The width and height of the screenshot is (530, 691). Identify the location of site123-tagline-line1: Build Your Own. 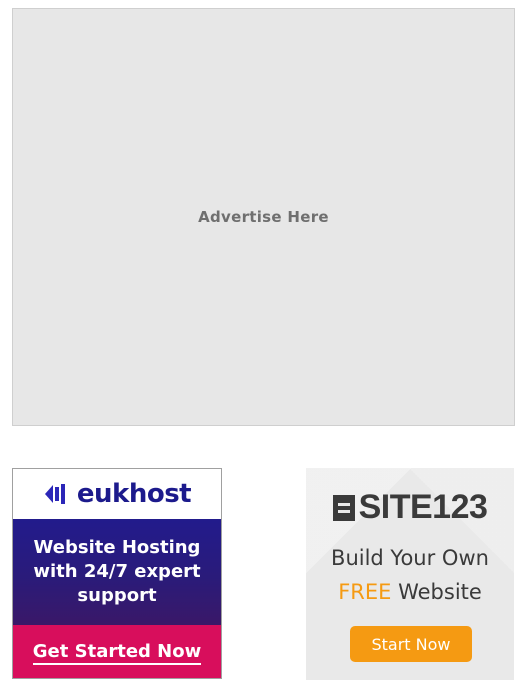
(410, 558).